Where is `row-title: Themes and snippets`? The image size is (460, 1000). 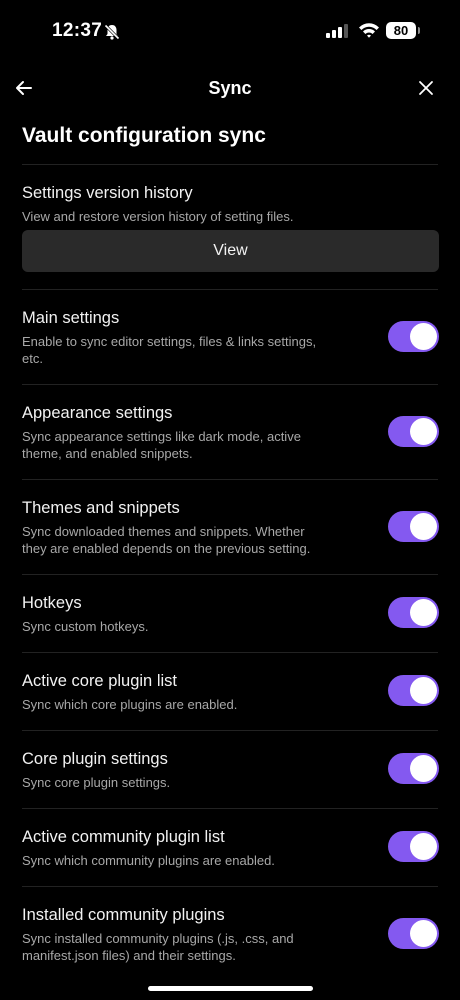
row-title: Themes and snippets is located at coordinates (101, 508).